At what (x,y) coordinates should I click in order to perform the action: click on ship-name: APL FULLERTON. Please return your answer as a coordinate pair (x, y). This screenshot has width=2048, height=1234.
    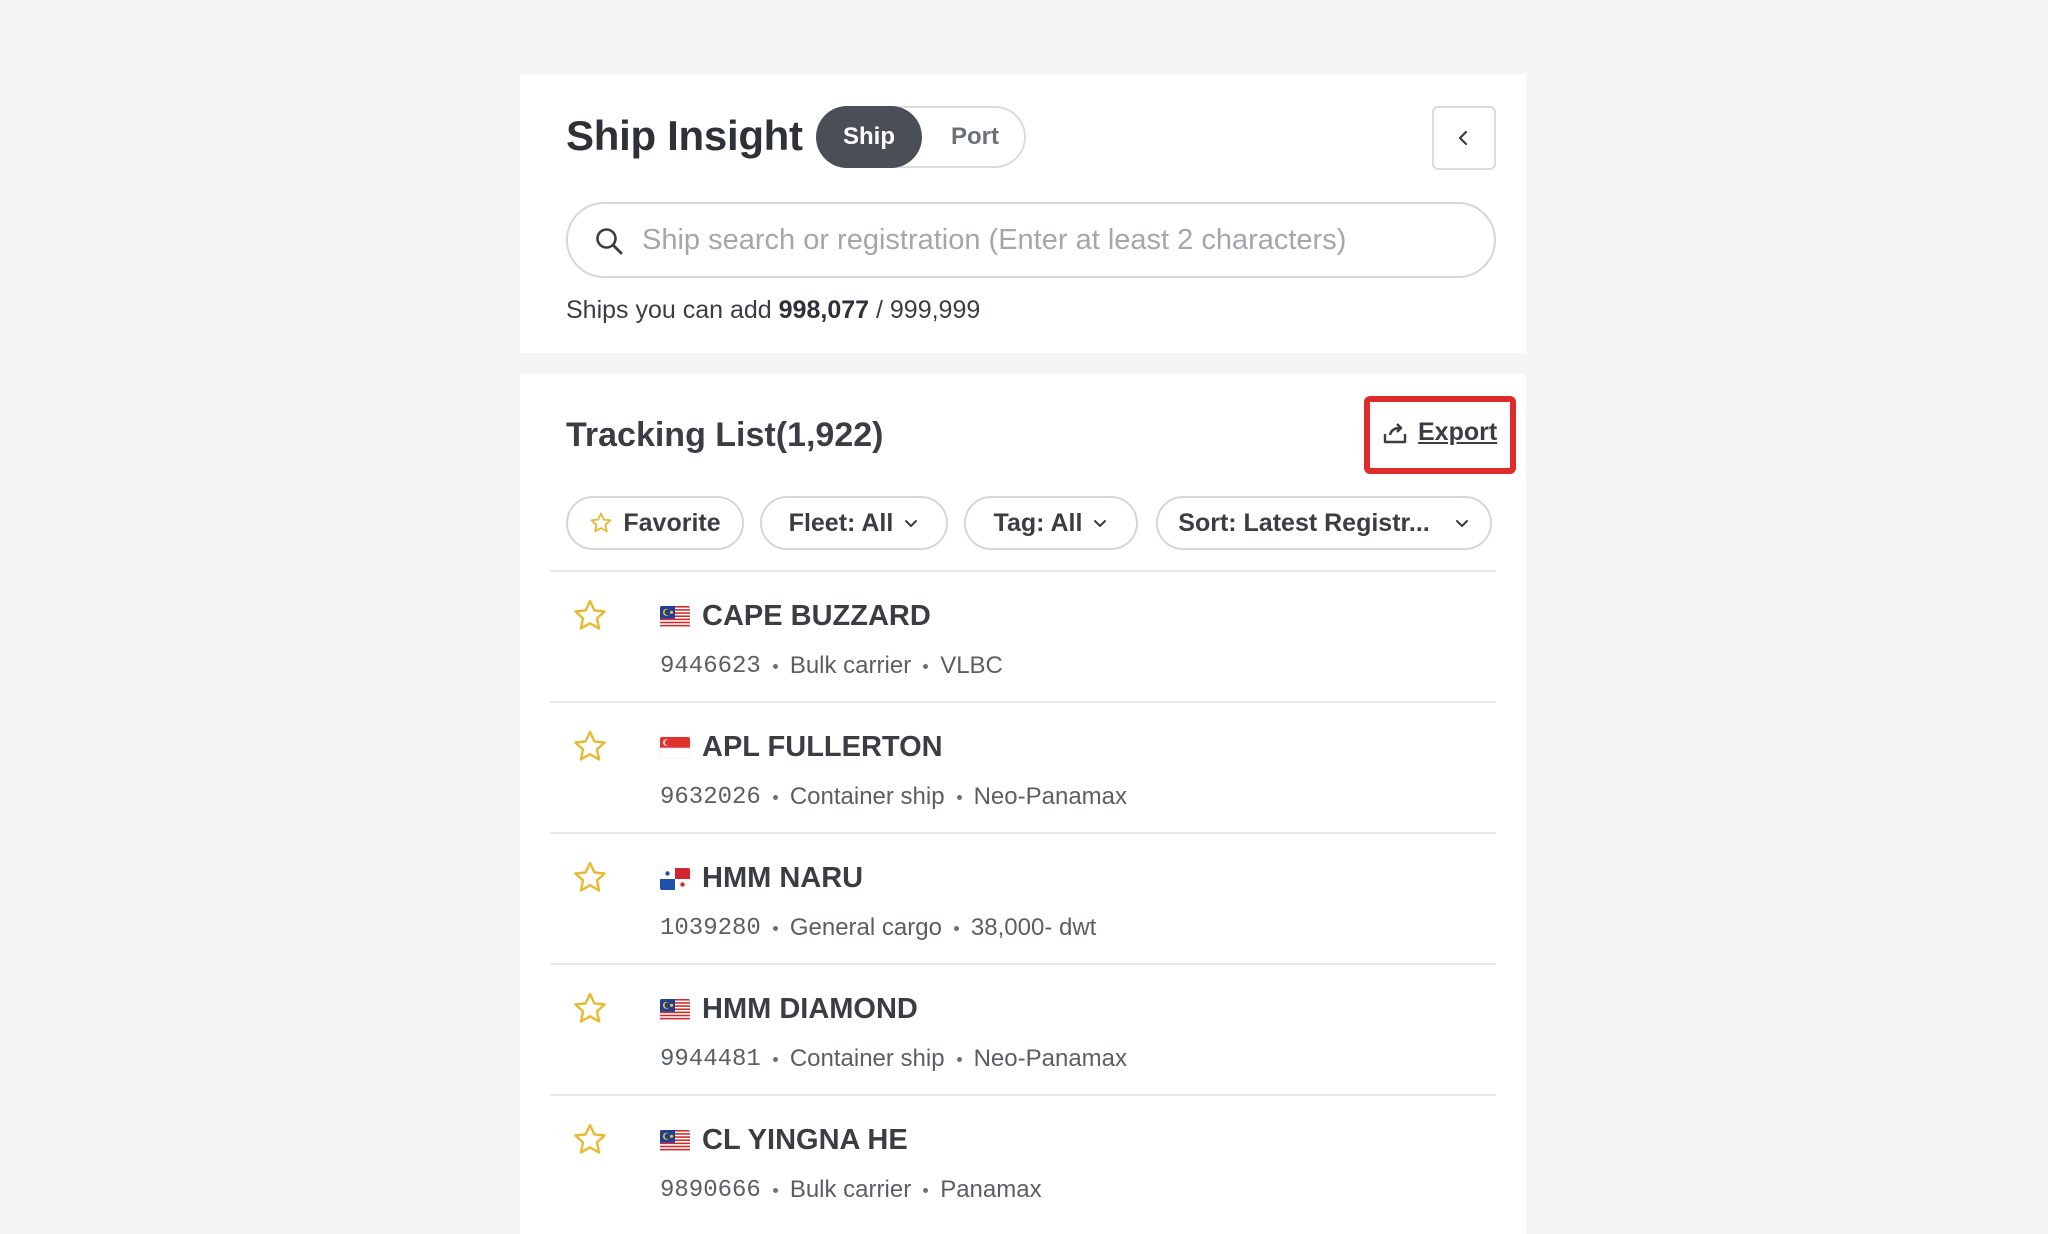
    Looking at the image, I should click on (822, 747).